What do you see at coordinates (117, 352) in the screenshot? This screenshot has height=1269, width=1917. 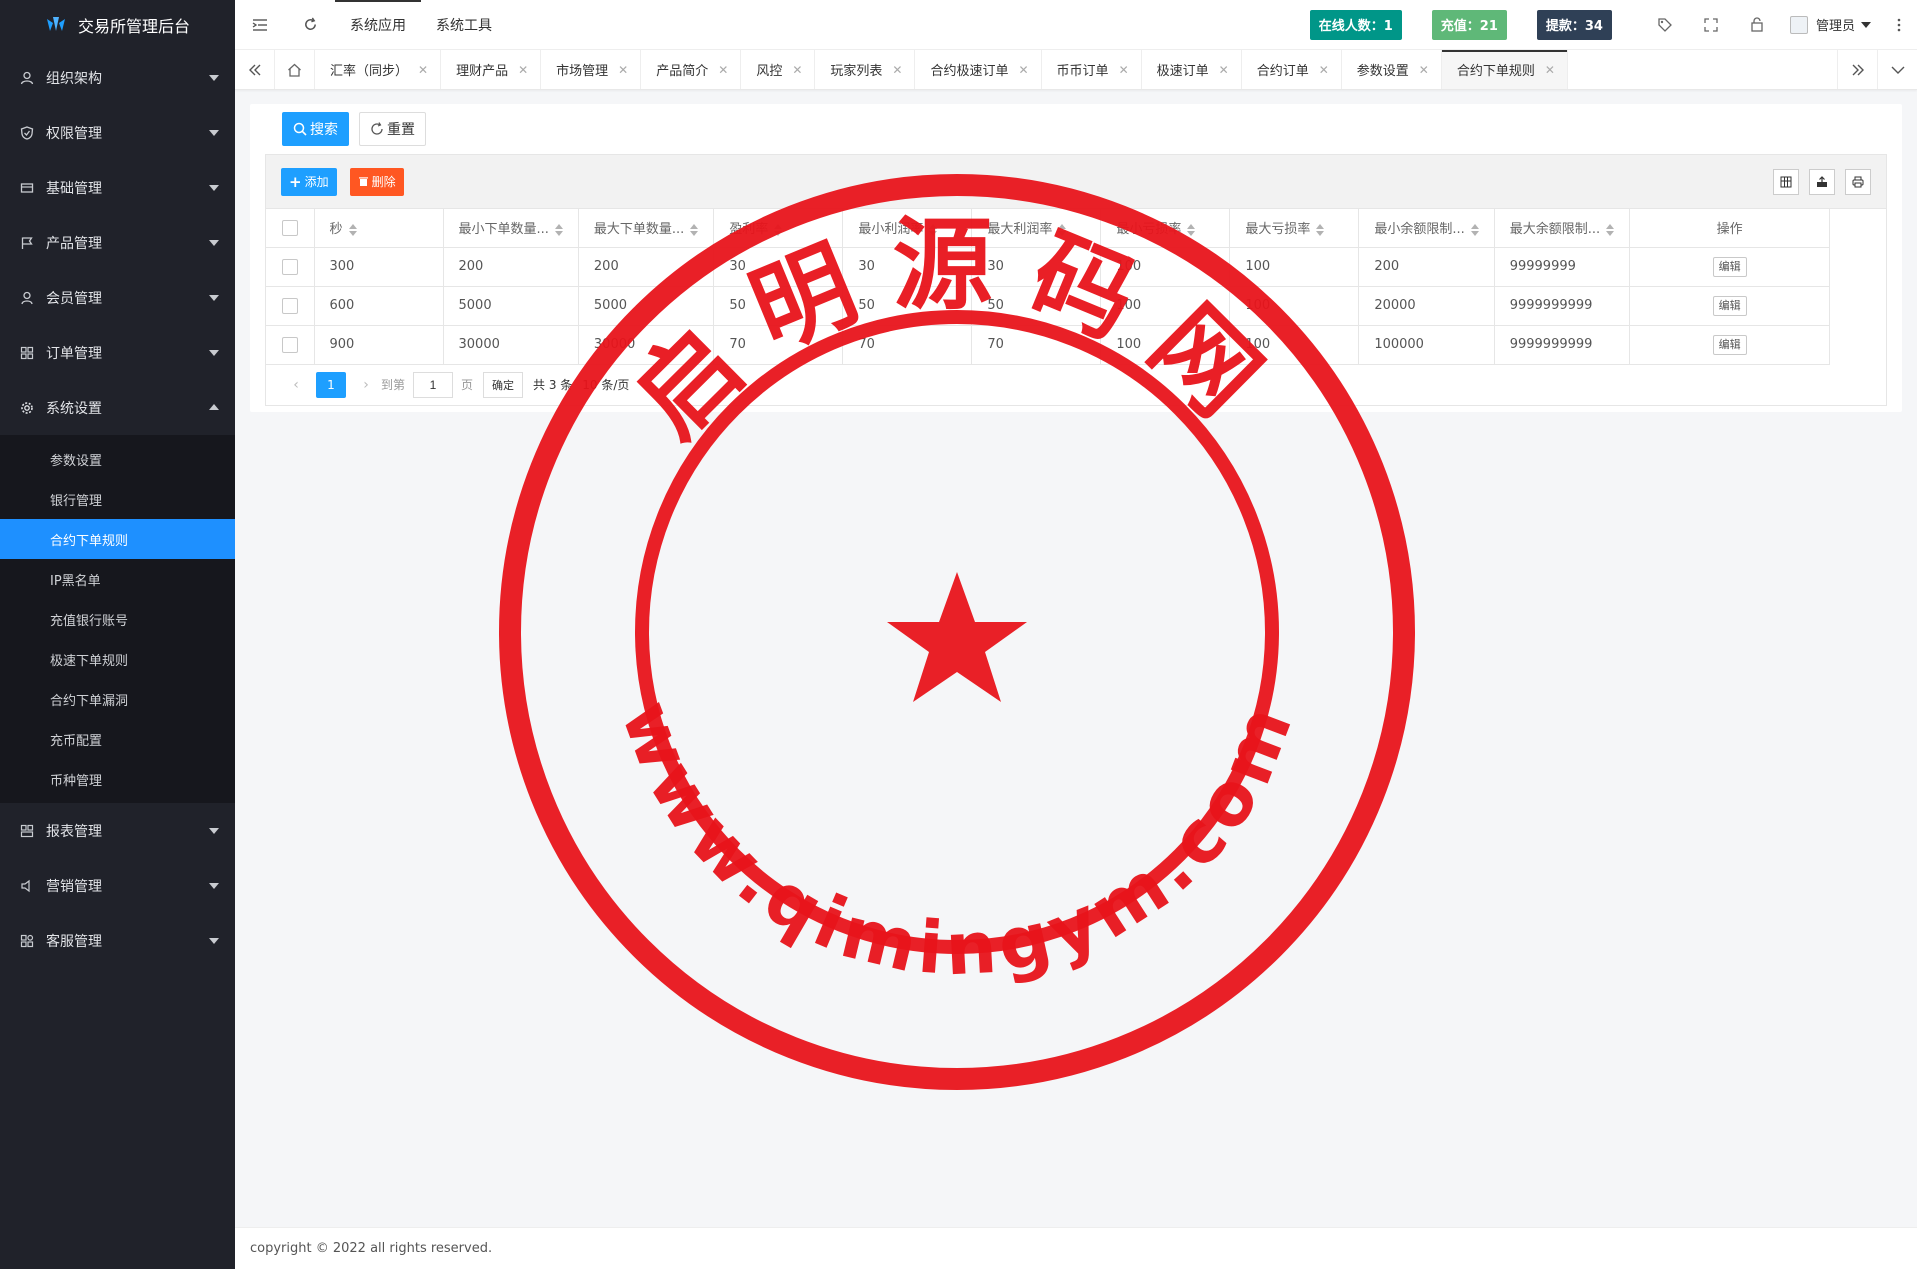 I see `sidebar-item-order: 订单管理` at bounding box center [117, 352].